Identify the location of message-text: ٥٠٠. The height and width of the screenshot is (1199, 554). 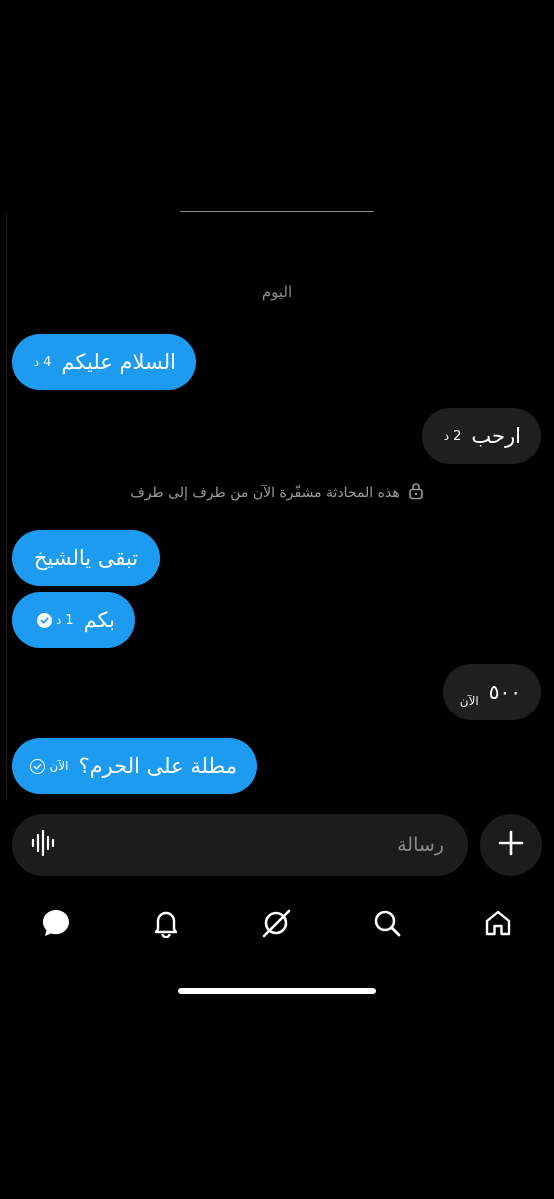
(504, 692).